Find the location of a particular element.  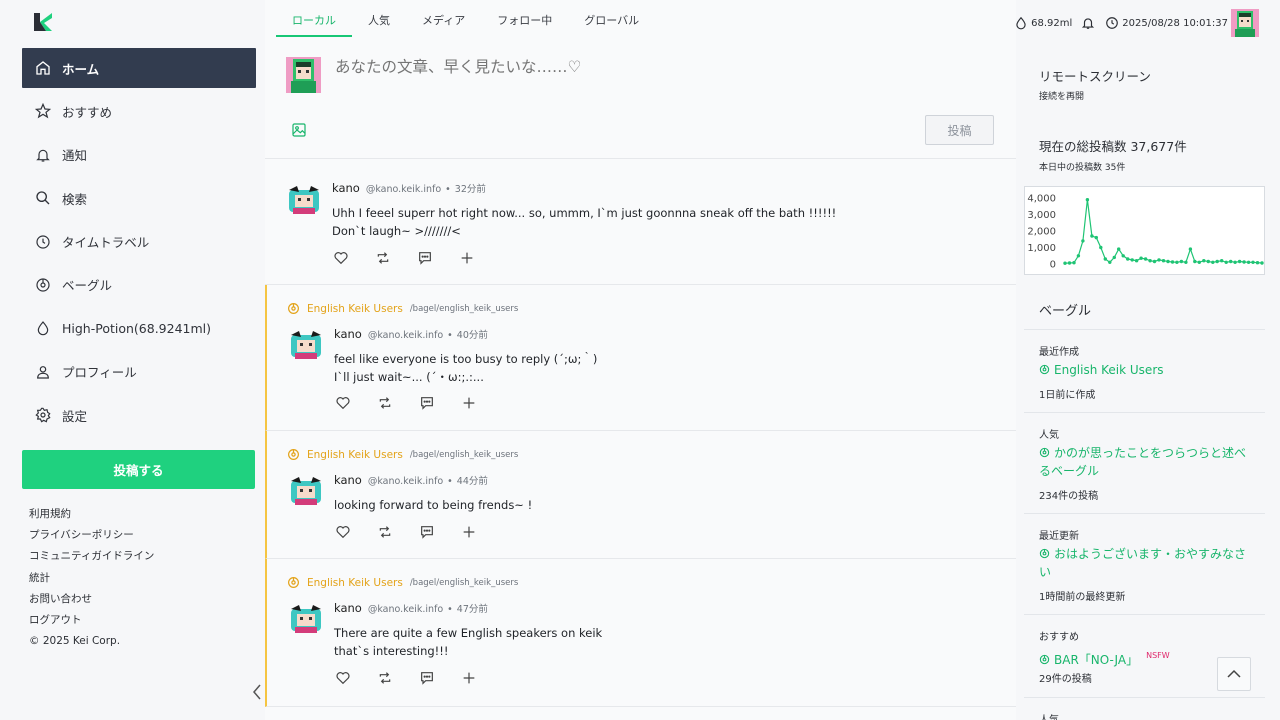

bagel-icon is located at coordinates (293, 582).